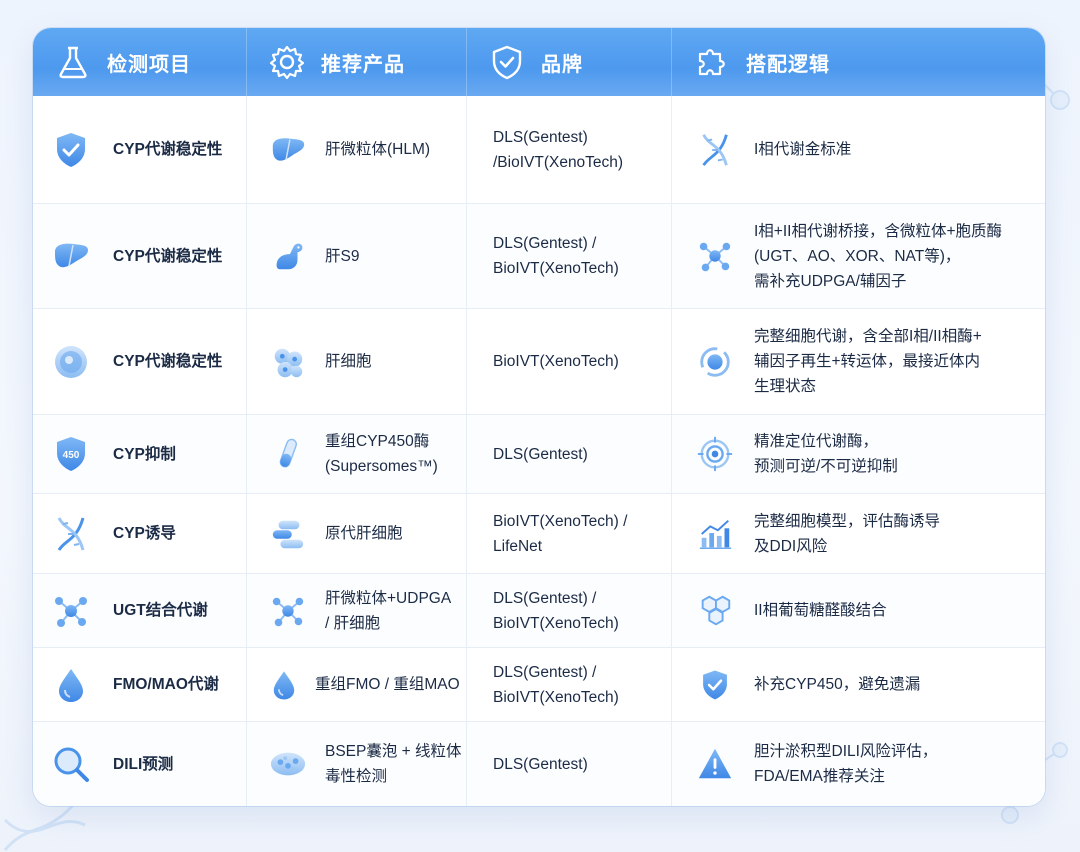  What do you see at coordinates (803, 149) in the screenshot?
I see `logic-label: I相代谢金标准` at bounding box center [803, 149].